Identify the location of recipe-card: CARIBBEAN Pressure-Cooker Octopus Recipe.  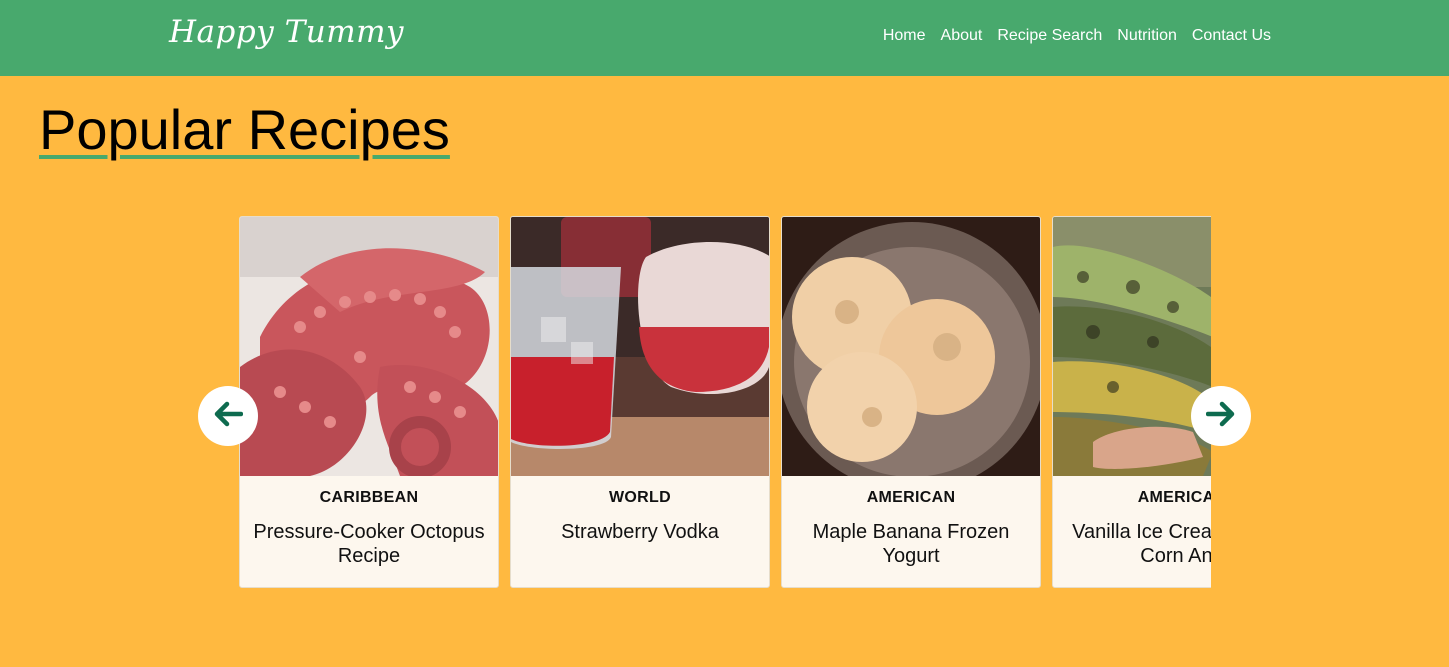
(369, 402).